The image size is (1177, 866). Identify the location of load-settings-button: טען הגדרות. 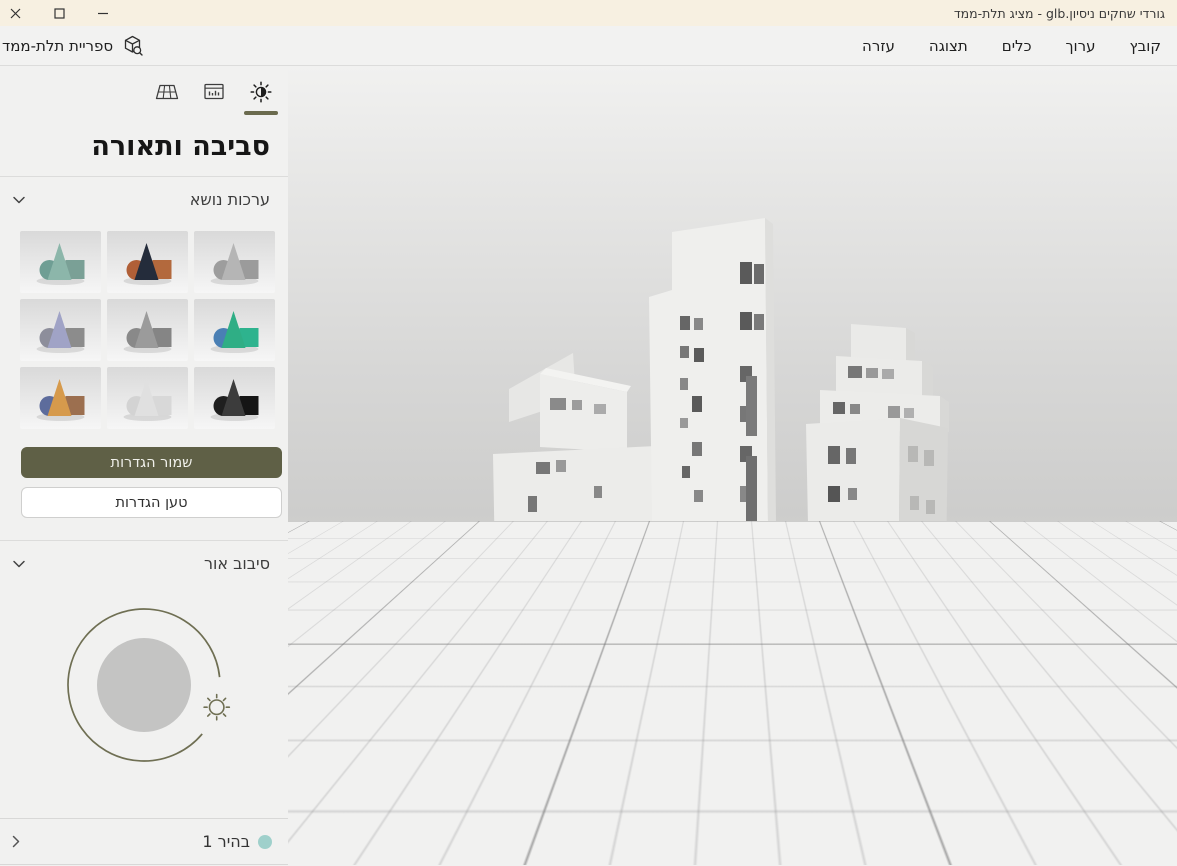
(151, 502).